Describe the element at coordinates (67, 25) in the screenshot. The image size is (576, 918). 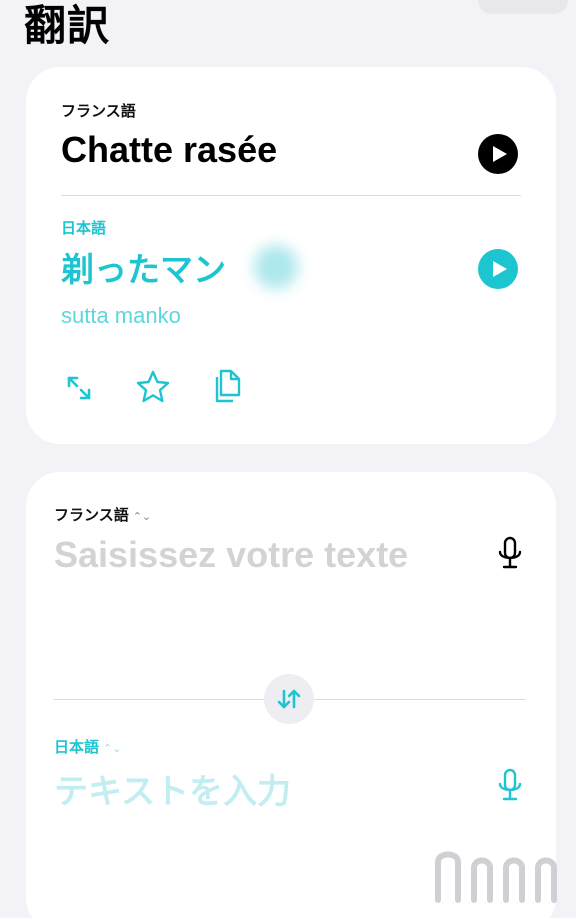
I see `page-title: 翻訳` at that location.